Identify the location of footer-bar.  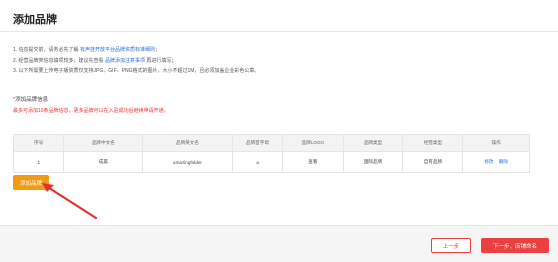
(279, 243).